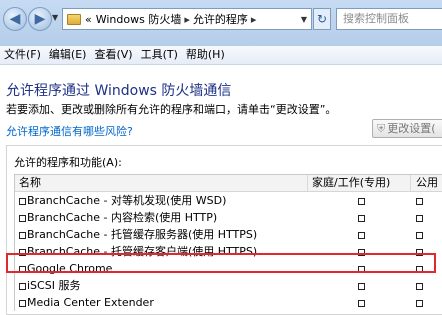 The image size is (442, 315). I want to click on address-toolbar: ◀ ▶ ▼ « Windows 防火墙 ▸ 允许的程序 ▸ ▼ ↻ 搜索控制面板, so click(221, 23).